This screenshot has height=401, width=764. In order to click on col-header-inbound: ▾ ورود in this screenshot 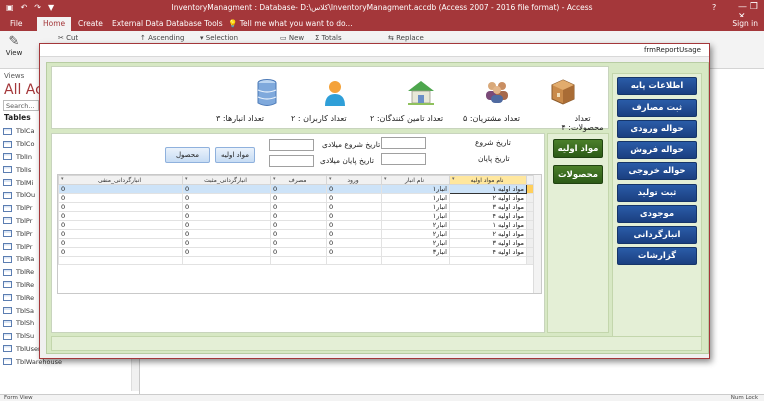, I will do `click(354, 180)`.